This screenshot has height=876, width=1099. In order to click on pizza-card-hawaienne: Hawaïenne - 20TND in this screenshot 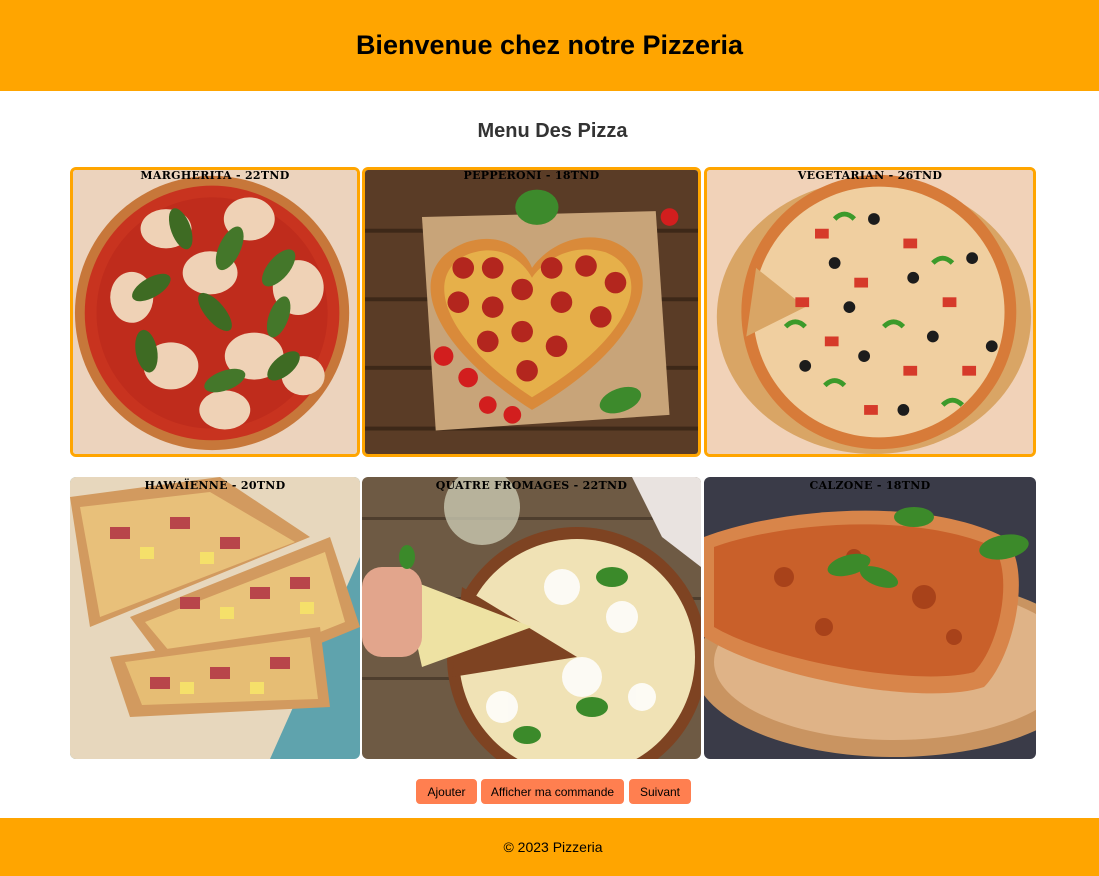, I will do `click(215, 618)`.